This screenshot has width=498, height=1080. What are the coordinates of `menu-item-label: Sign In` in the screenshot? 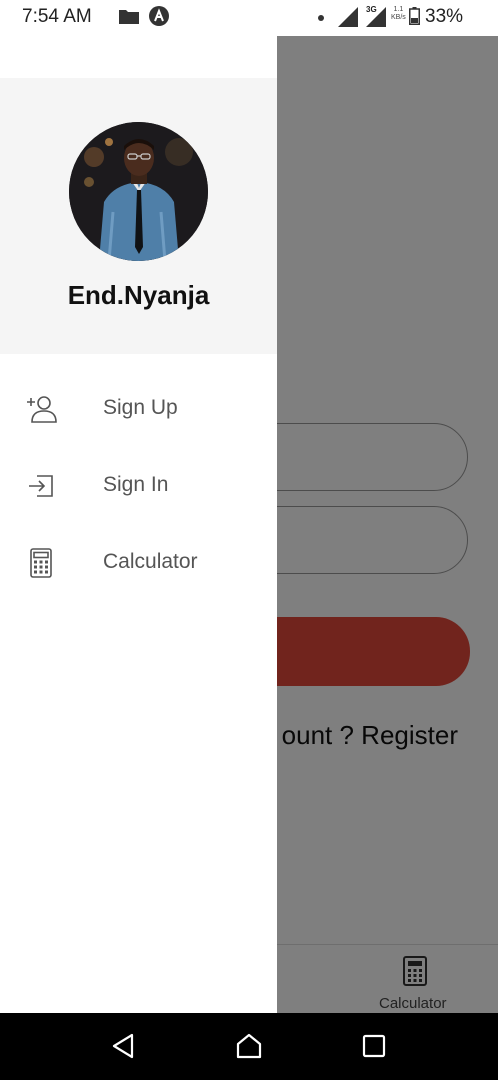 It's located at (136, 484).